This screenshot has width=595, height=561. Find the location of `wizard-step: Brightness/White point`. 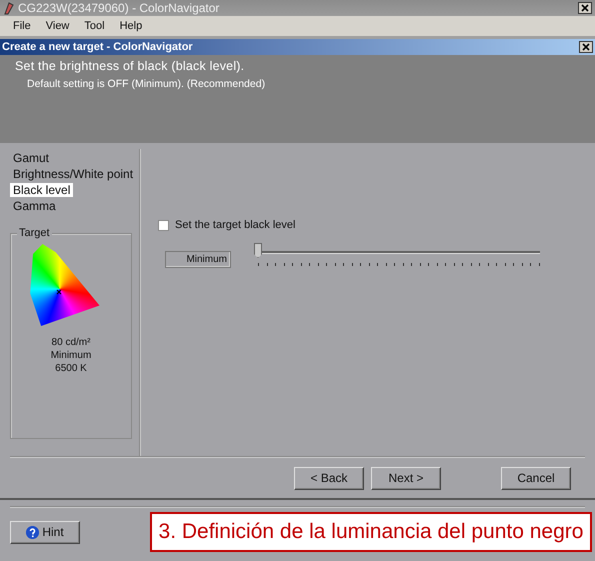

wizard-step: Brightness/White point is located at coordinates (73, 174).